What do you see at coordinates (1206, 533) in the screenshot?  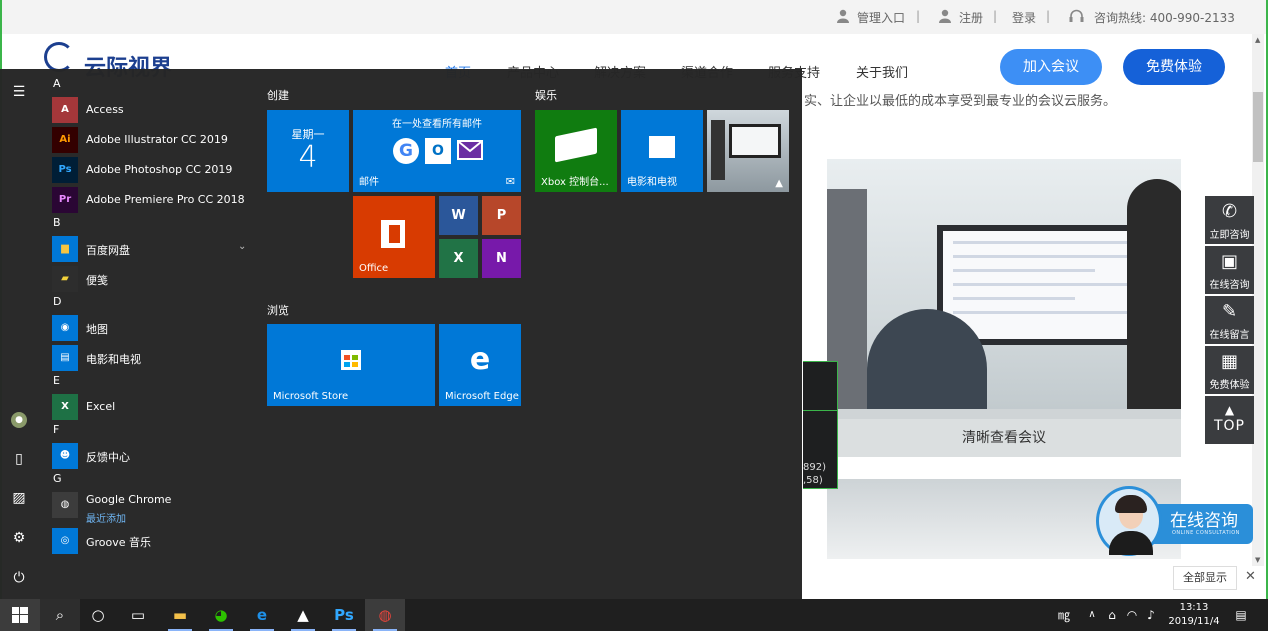 I see `consult-subtitle: ONLINE CONSULTATION` at bounding box center [1206, 533].